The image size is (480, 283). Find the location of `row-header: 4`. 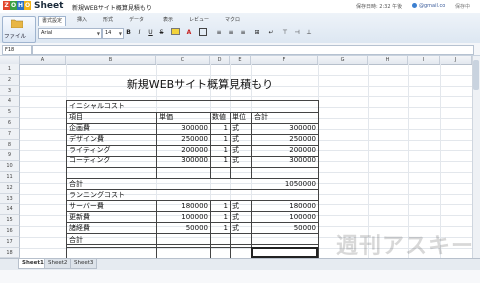

row-header: 4 is located at coordinates (10, 102).